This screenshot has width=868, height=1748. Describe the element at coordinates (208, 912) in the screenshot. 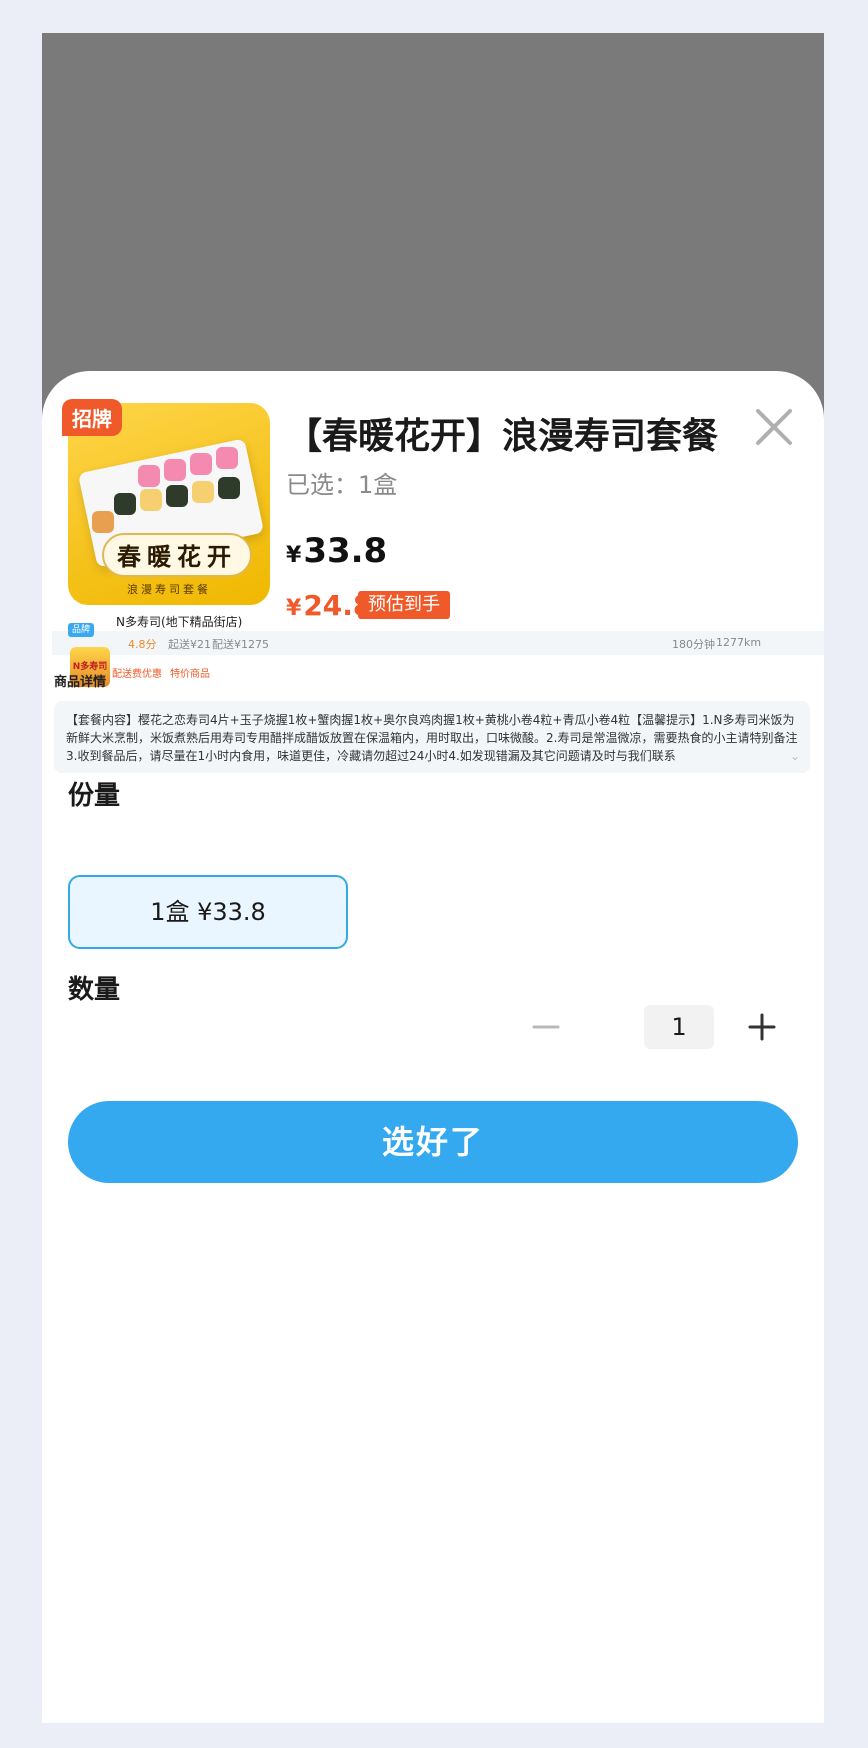

I see `portion-option-1box: 1盒 ¥33.8` at that location.